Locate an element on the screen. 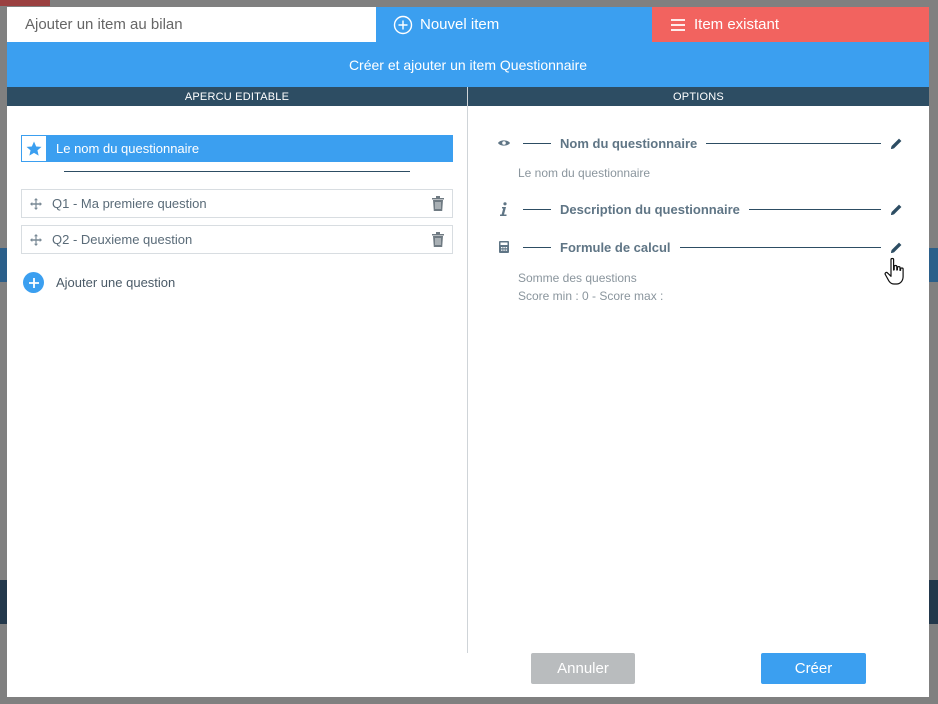 The image size is (938, 704). tab-existing-item-label: Item existant is located at coordinates (737, 24).